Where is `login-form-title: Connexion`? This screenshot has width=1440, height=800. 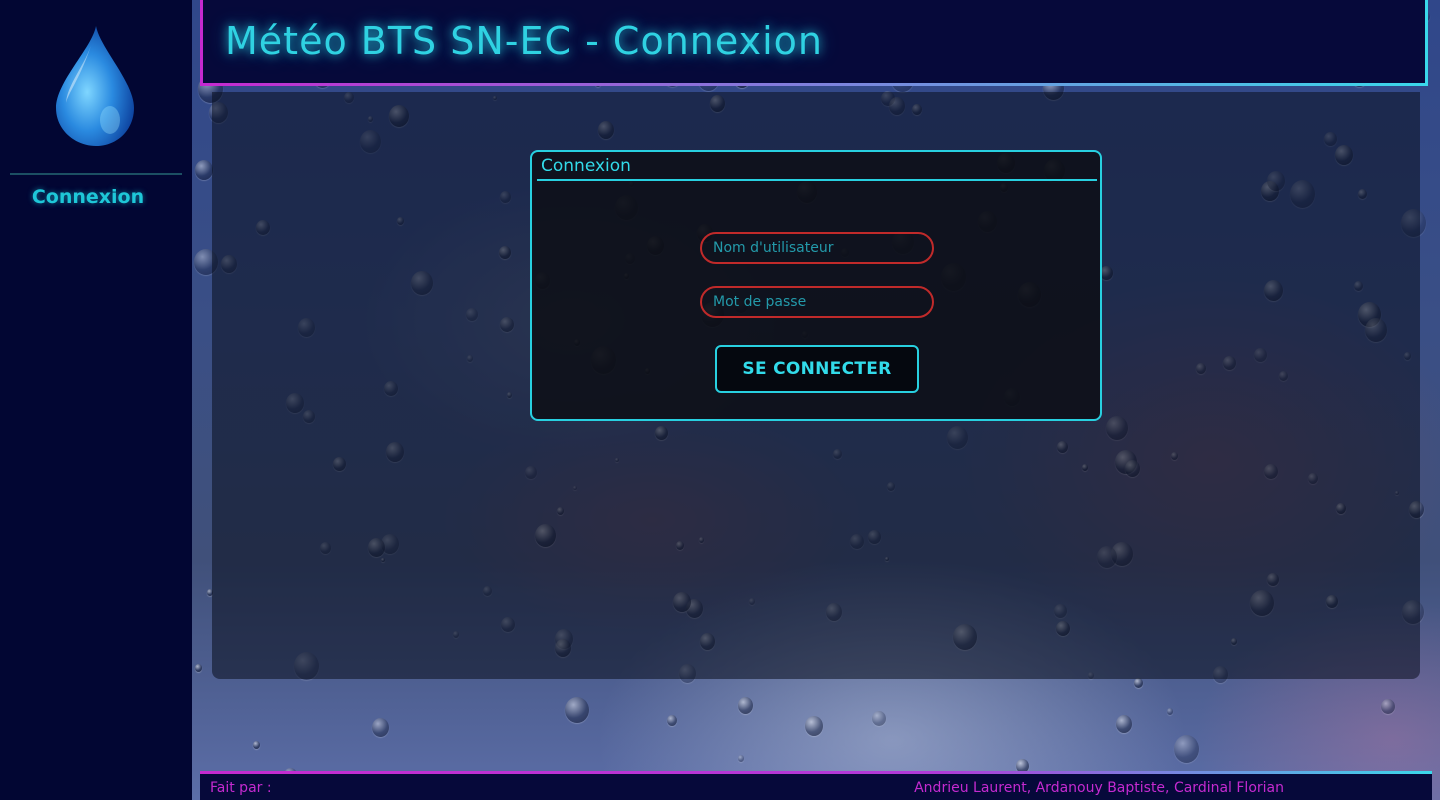
login-form-title: Connexion is located at coordinates (586, 166).